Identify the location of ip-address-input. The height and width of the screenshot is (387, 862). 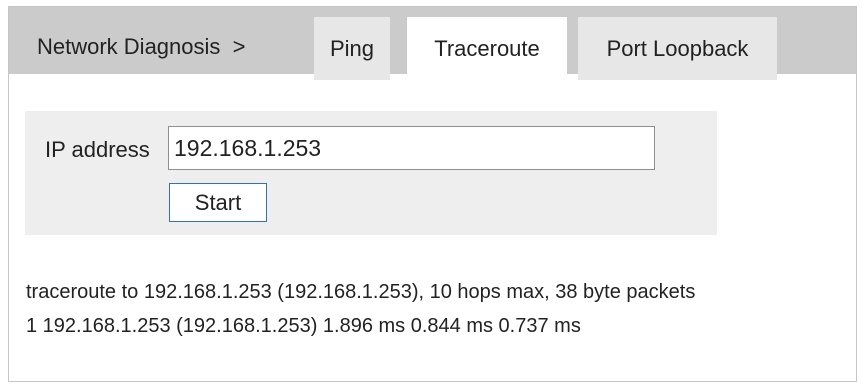
(411, 148).